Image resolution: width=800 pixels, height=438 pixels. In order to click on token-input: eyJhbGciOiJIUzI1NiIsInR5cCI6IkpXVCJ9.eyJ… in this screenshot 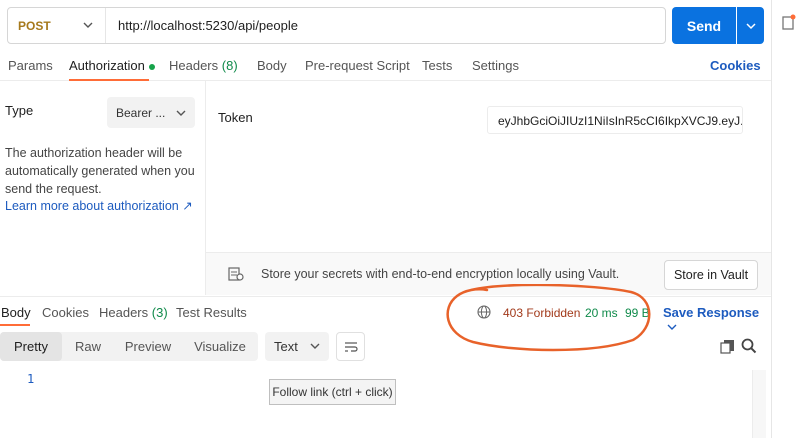, I will do `click(615, 120)`.